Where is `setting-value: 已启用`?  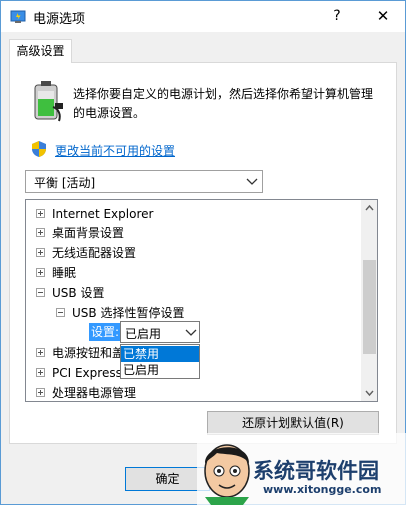
setting-value: 已启用 is located at coordinates (143, 334).